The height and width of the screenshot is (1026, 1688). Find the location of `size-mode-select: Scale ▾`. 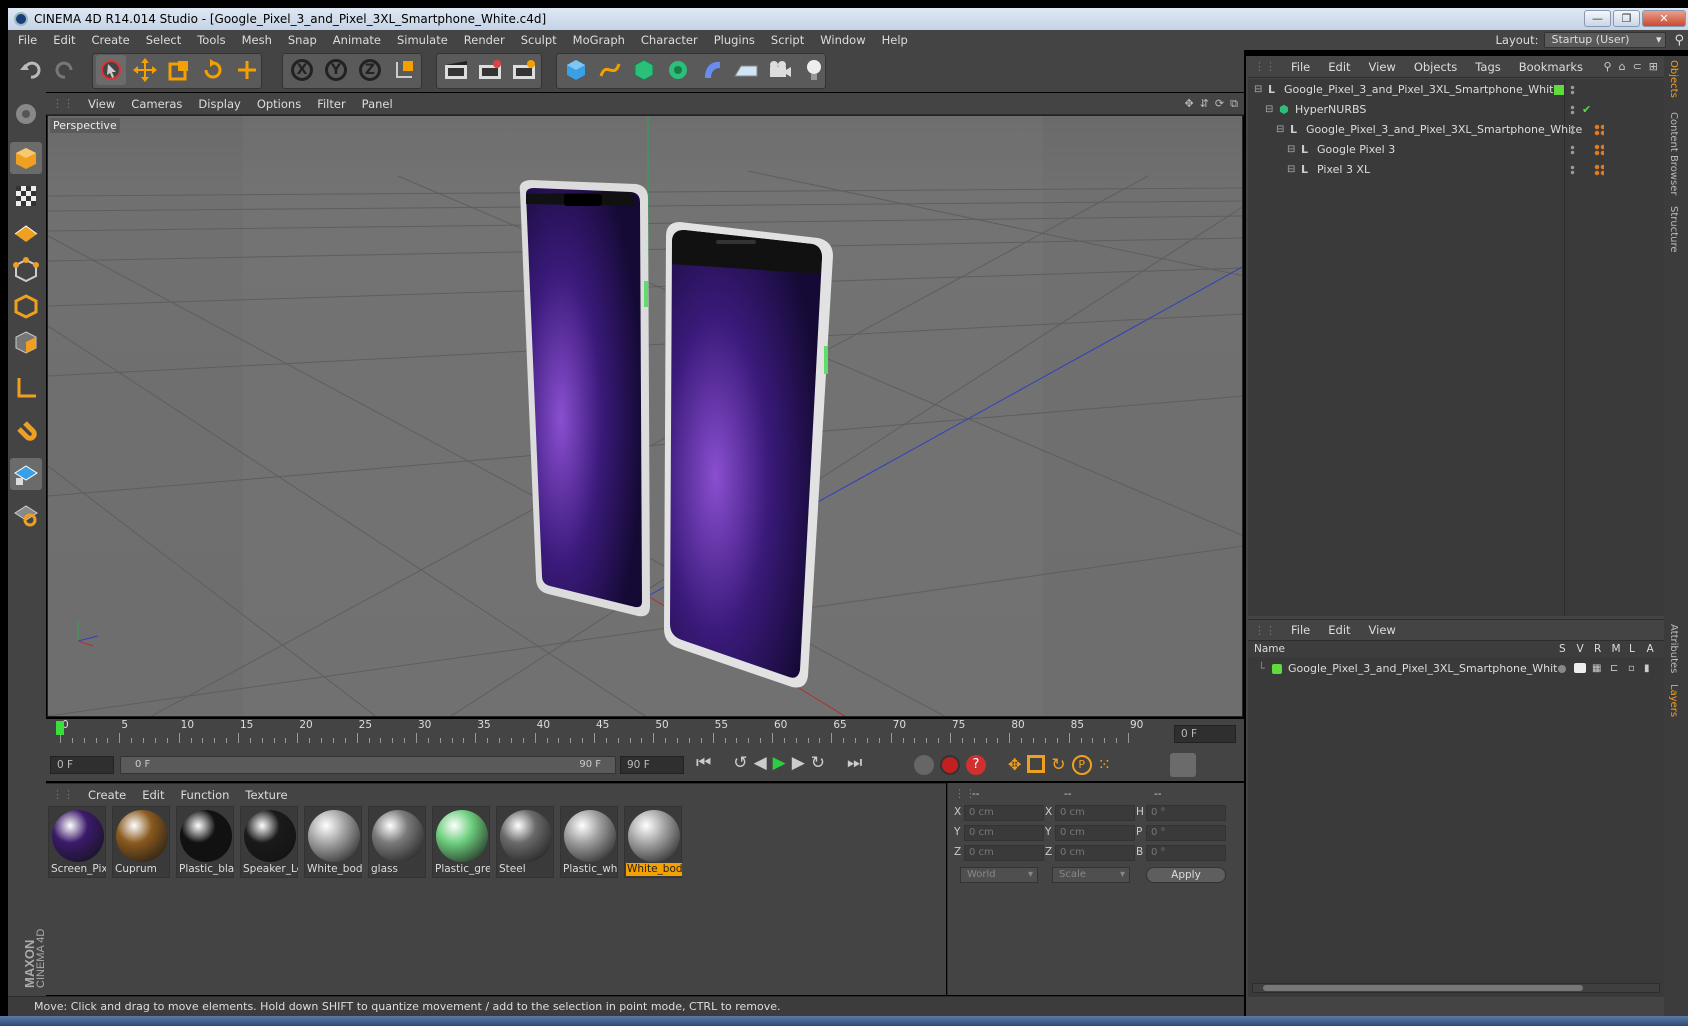

size-mode-select: Scale ▾ is located at coordinates (1091, 875).